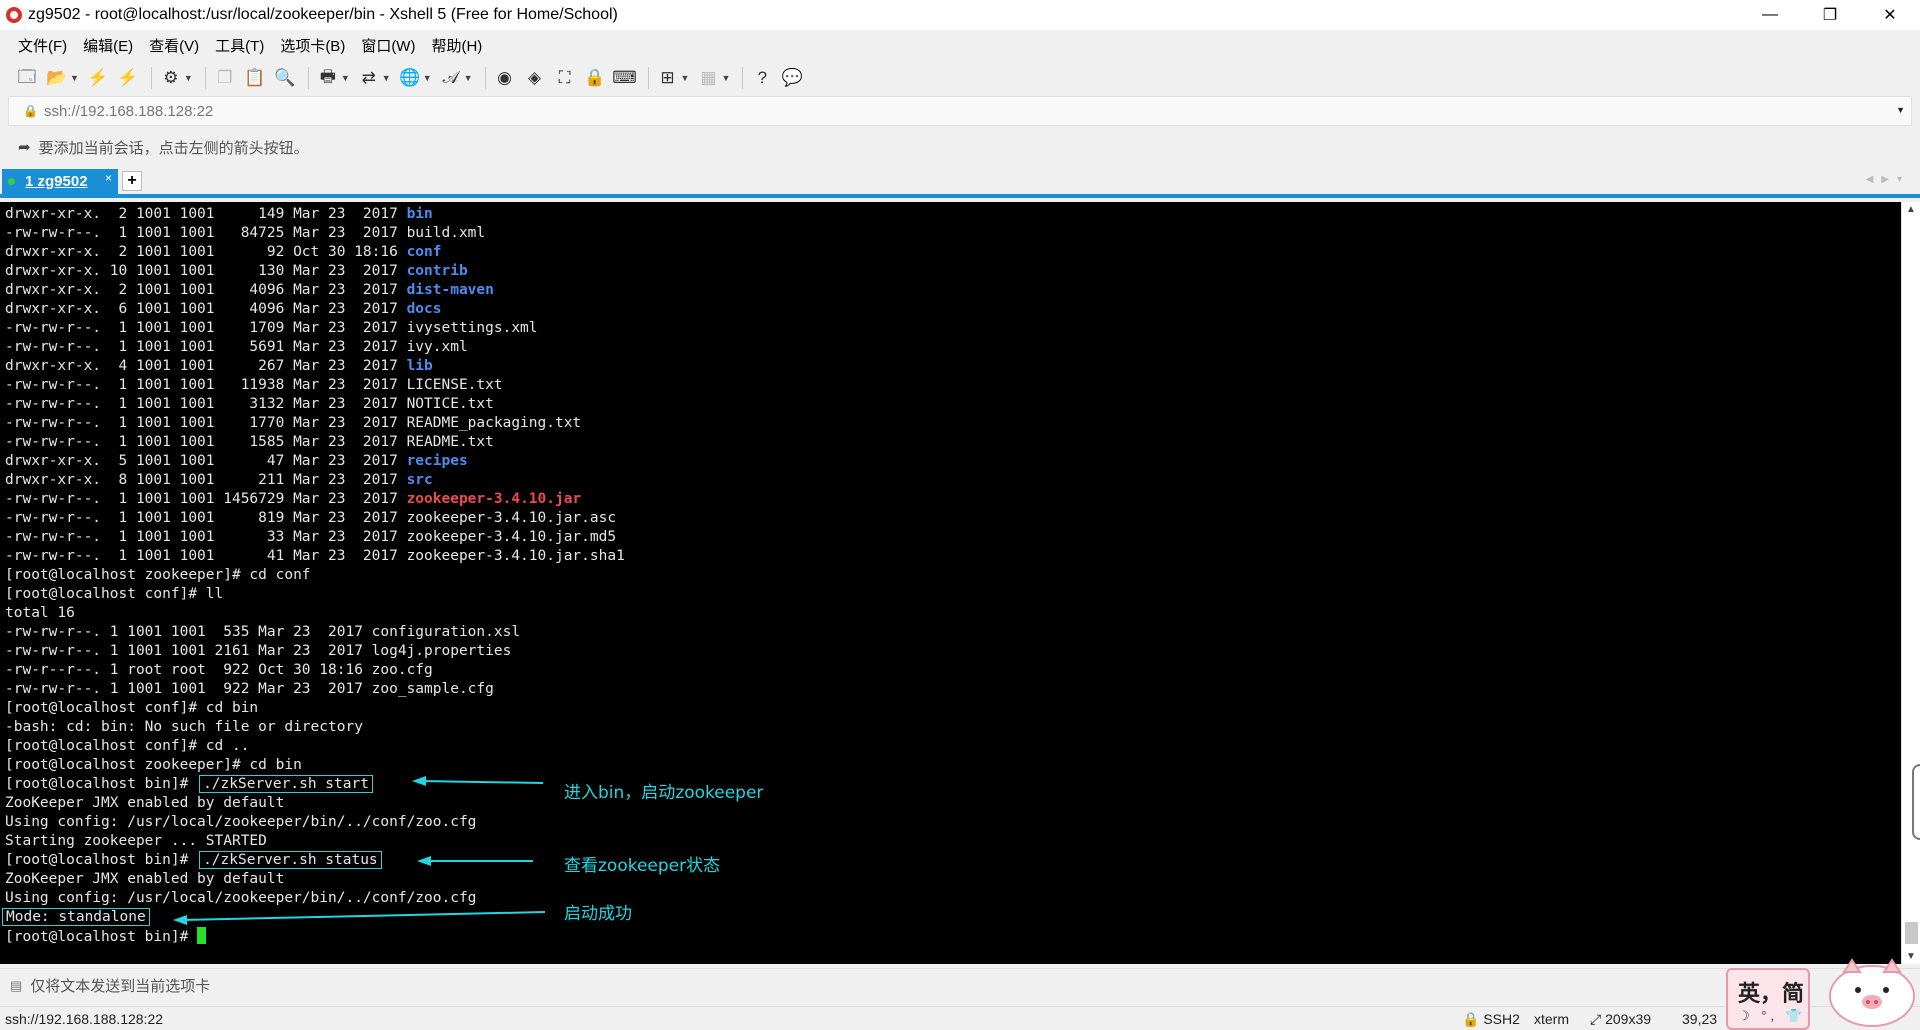 Image resolution: width=1920 pixels, height=1030 pixels. What do you see at coordinates (410, 78) in the screenshot?
I see `globe-icon: 🌐` at bounding box center [410, 78].